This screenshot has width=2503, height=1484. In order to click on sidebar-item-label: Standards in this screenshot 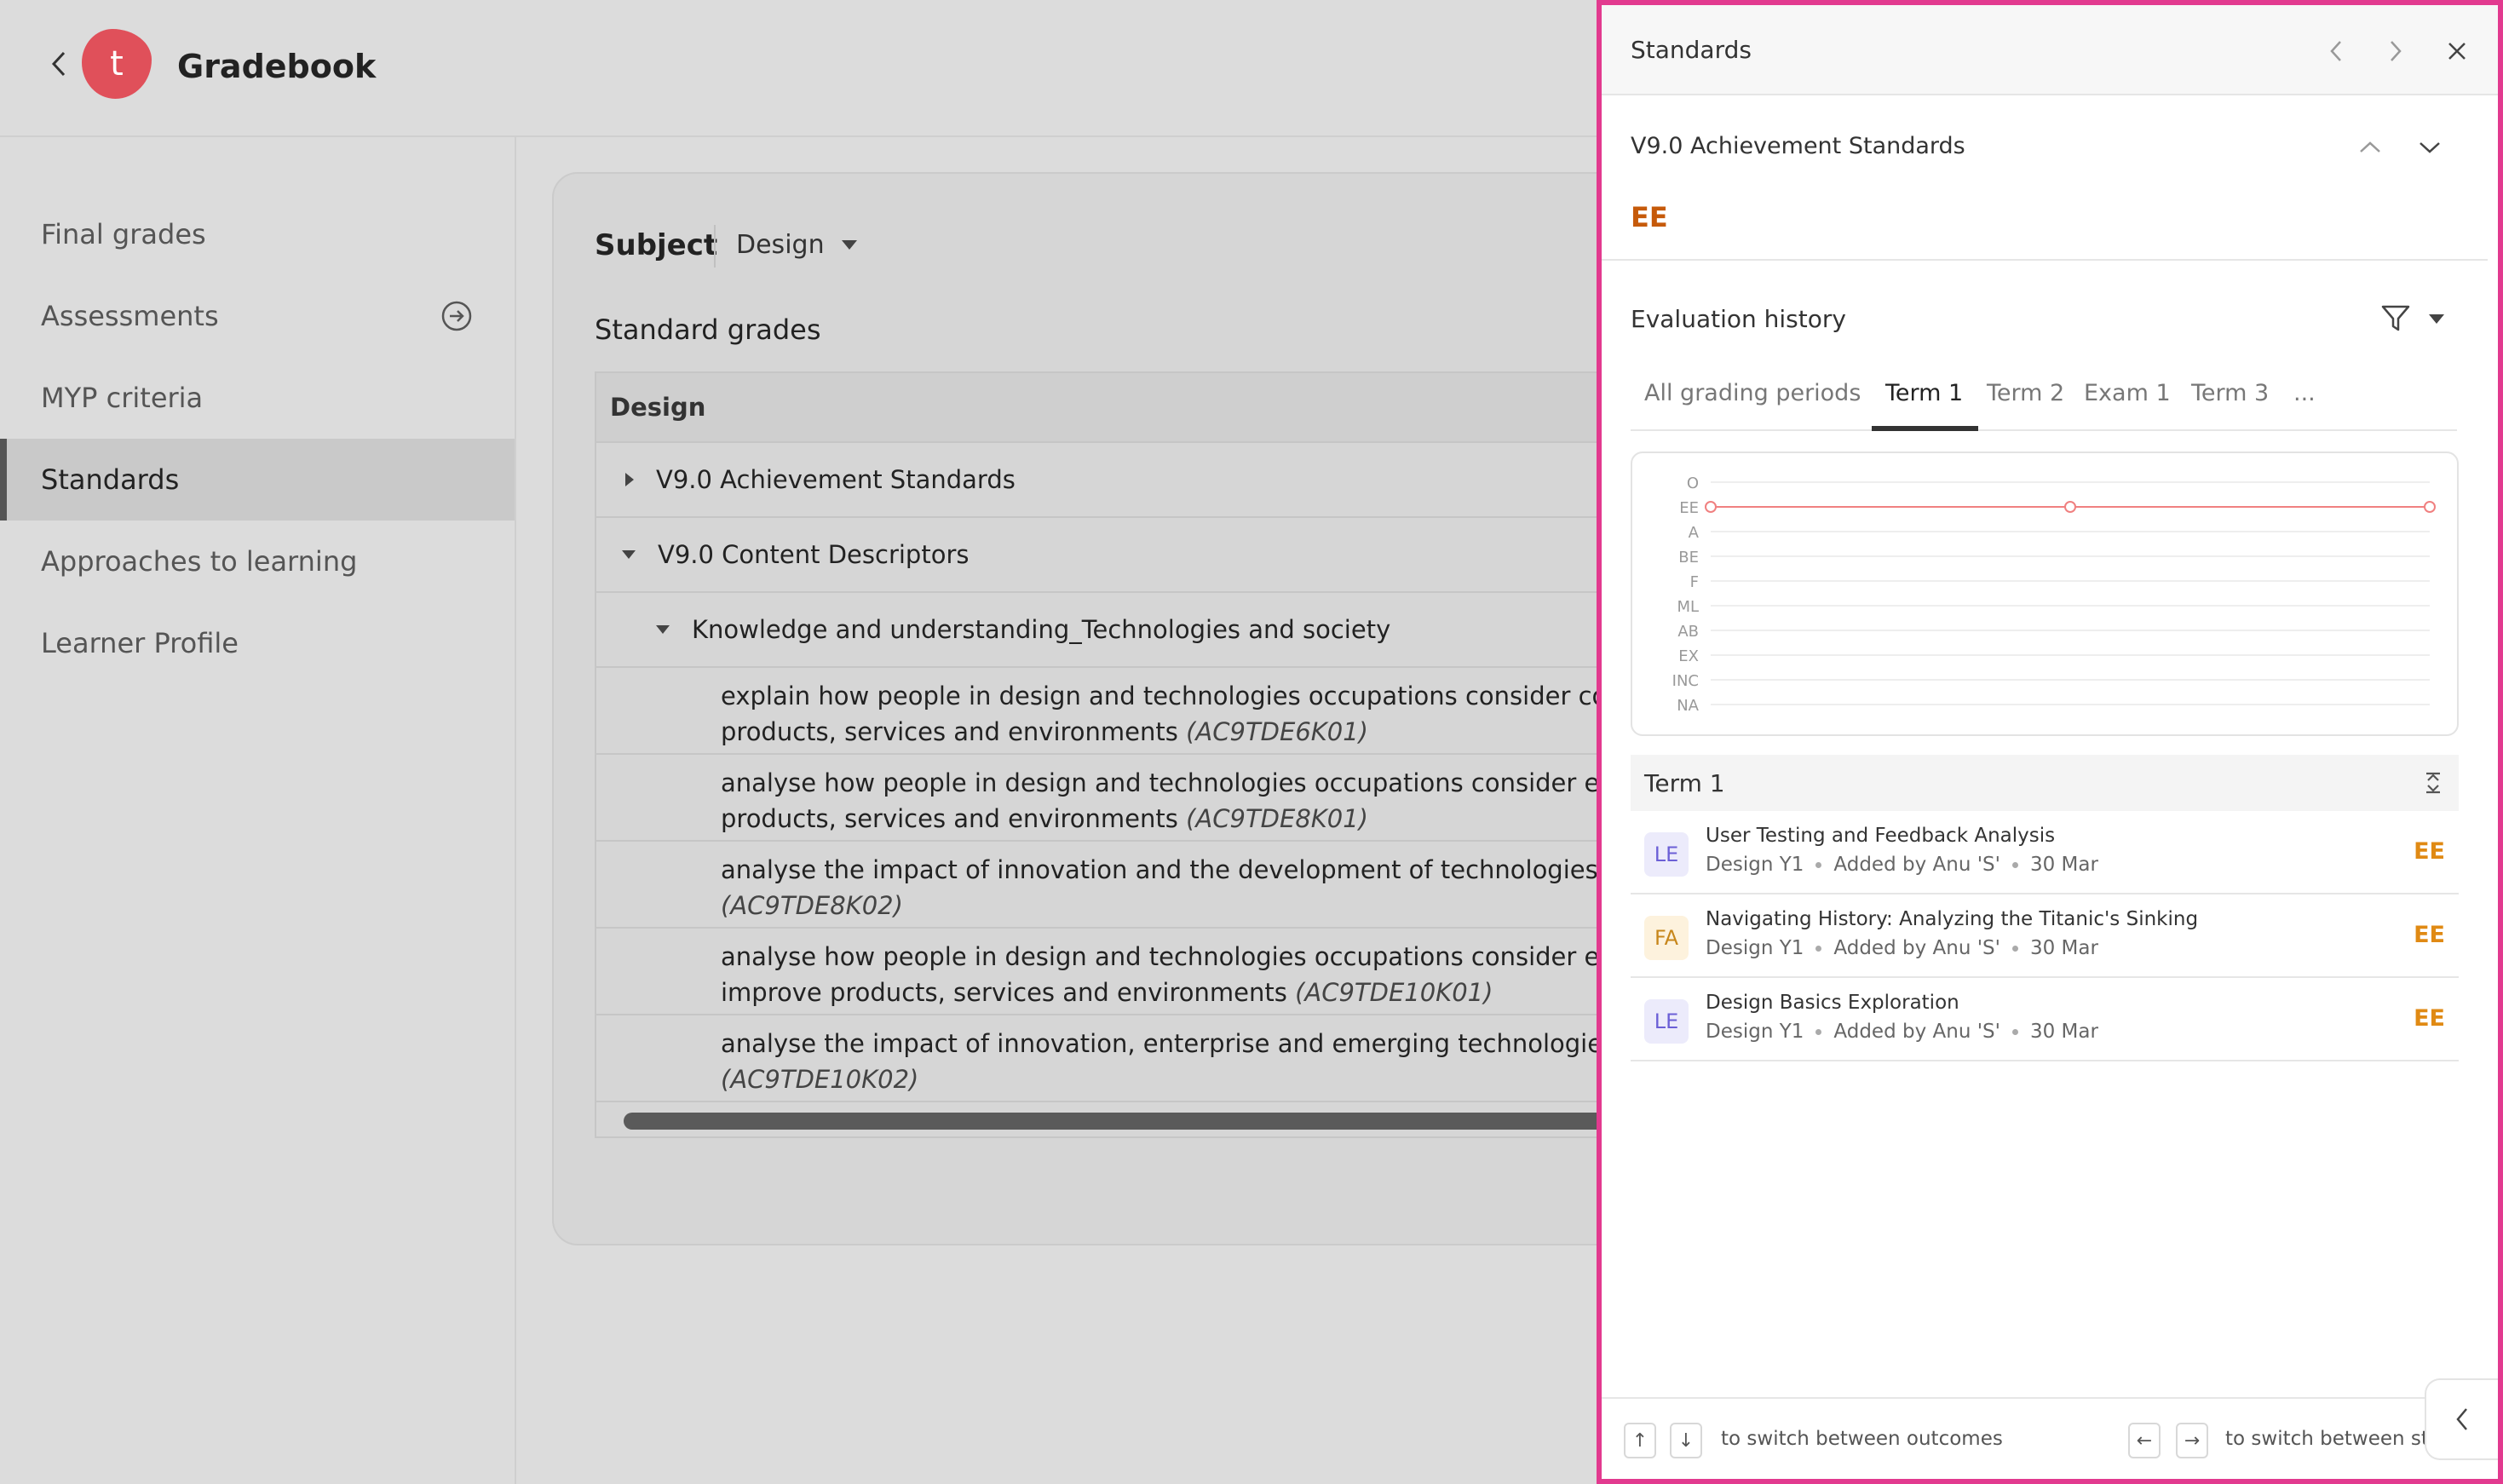, I will do `click(110, 479)`.